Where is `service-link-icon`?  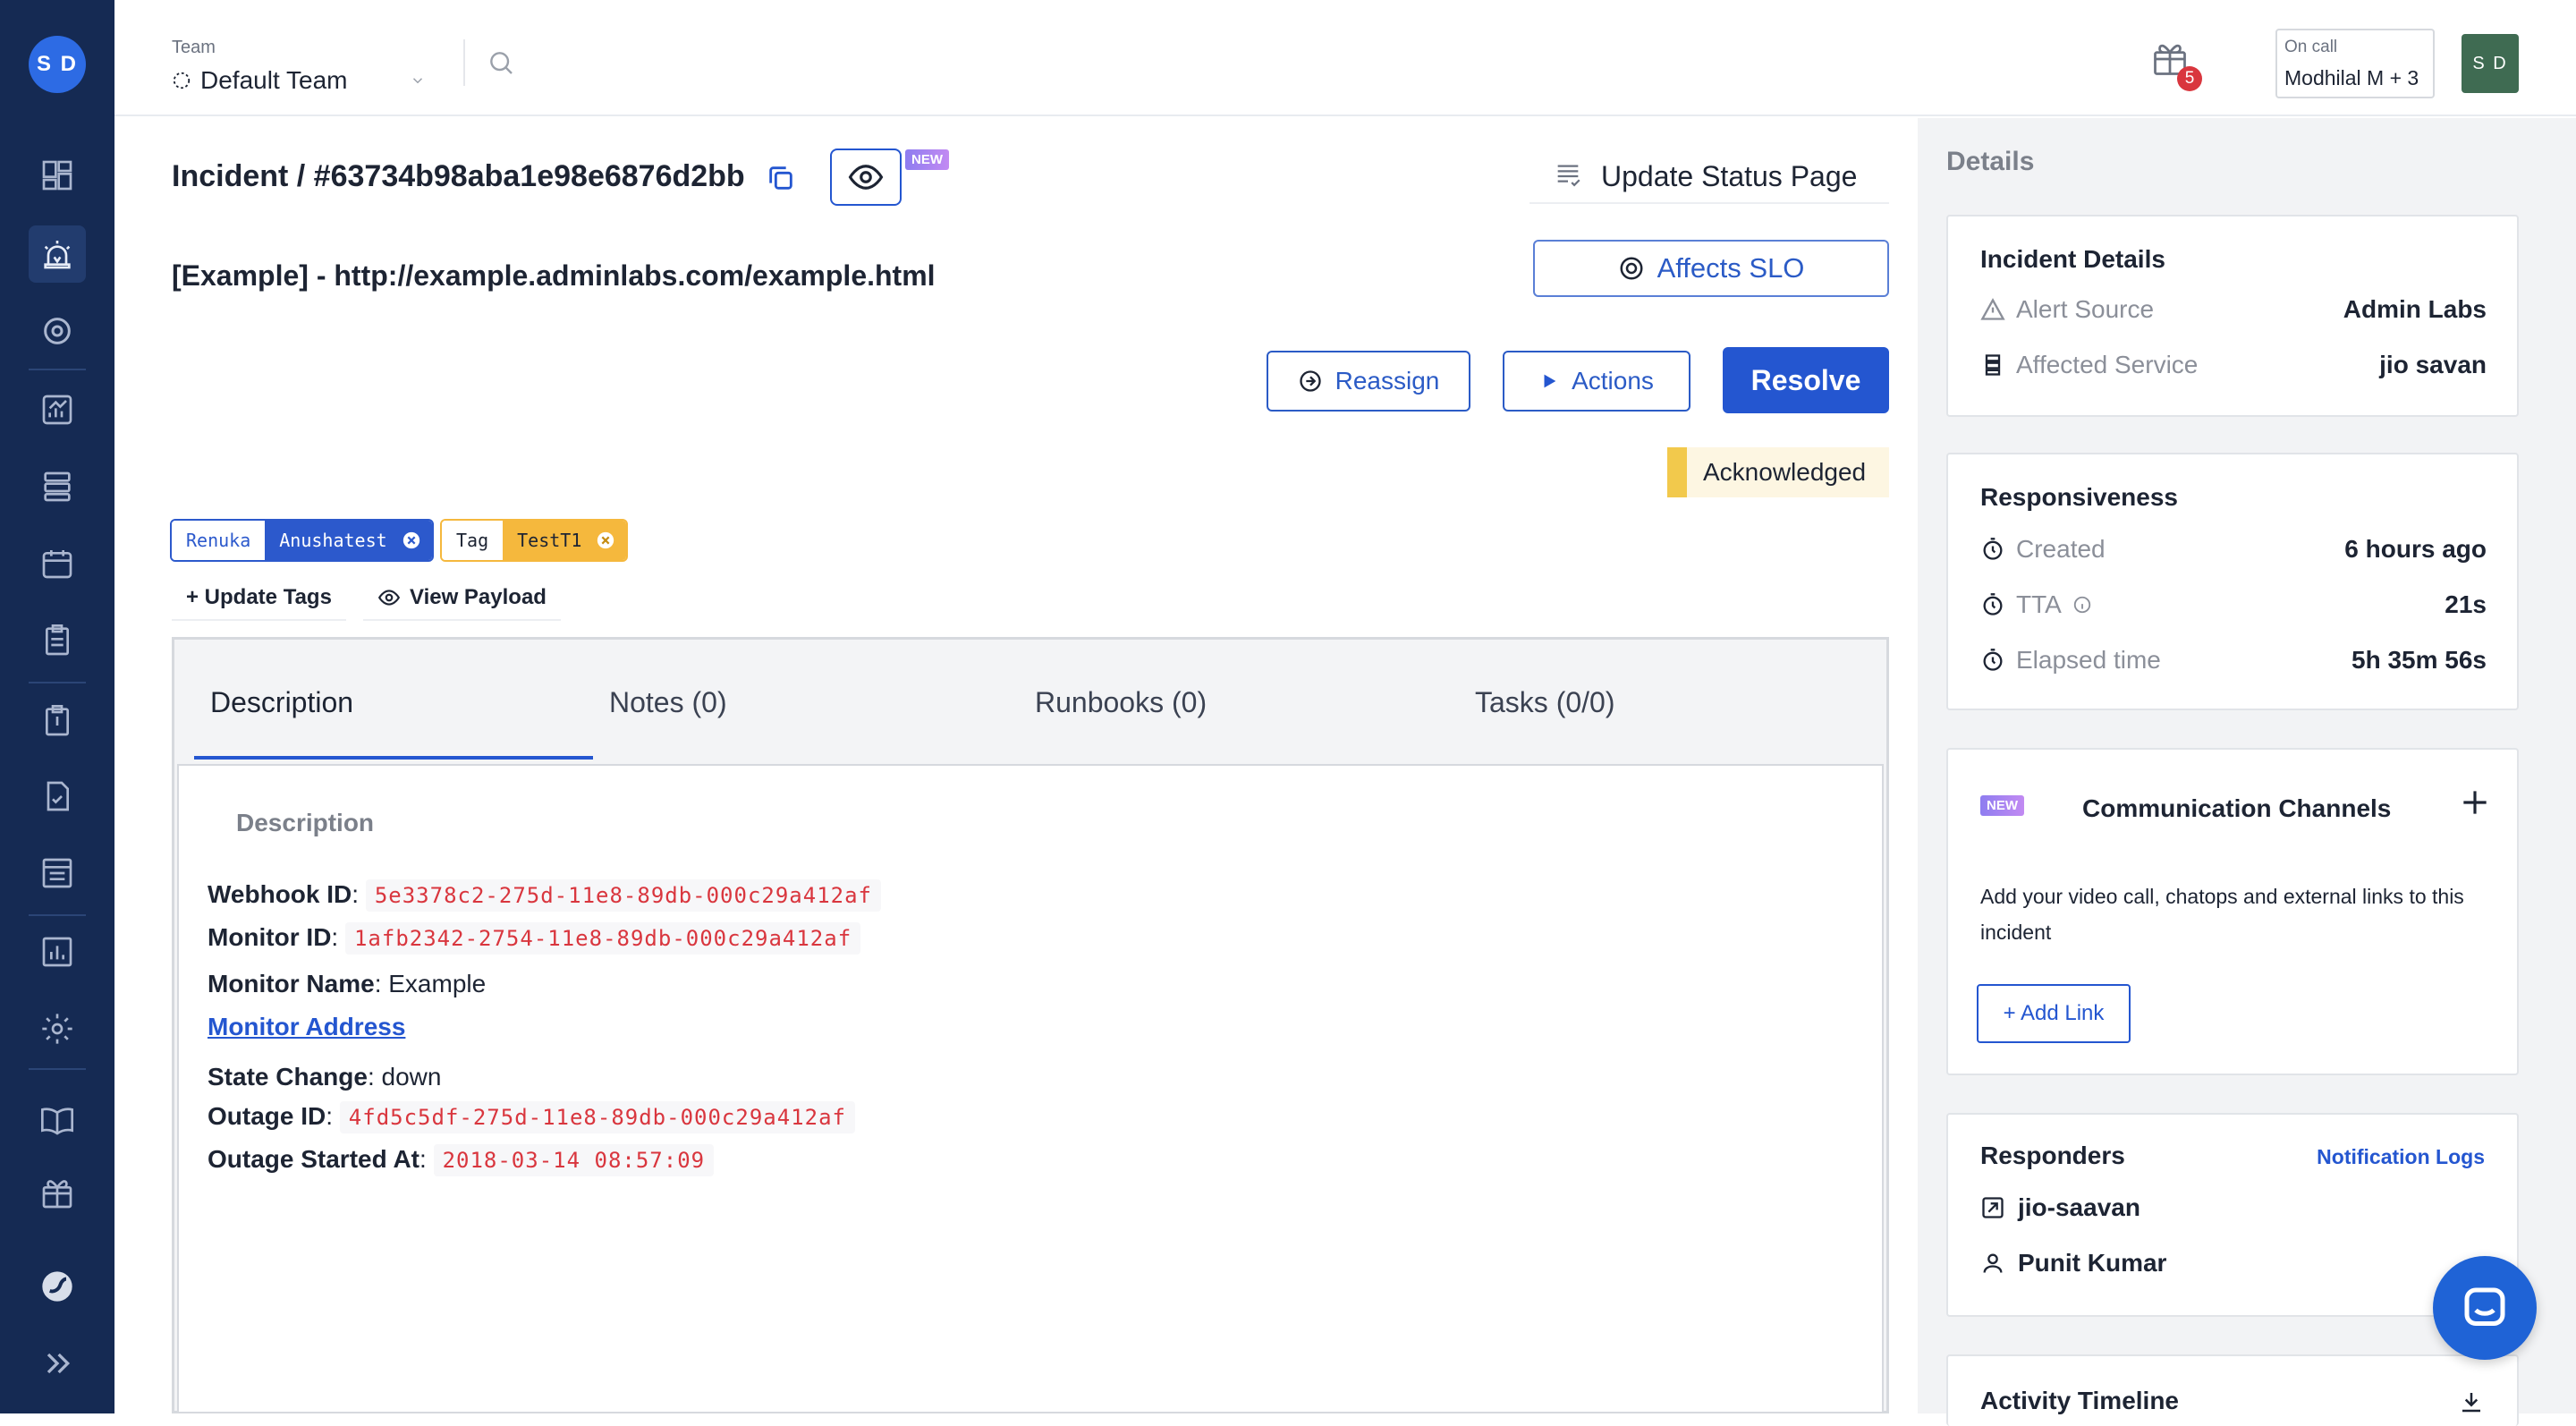
service-link-icon is located at coordinates (1993, 1208).